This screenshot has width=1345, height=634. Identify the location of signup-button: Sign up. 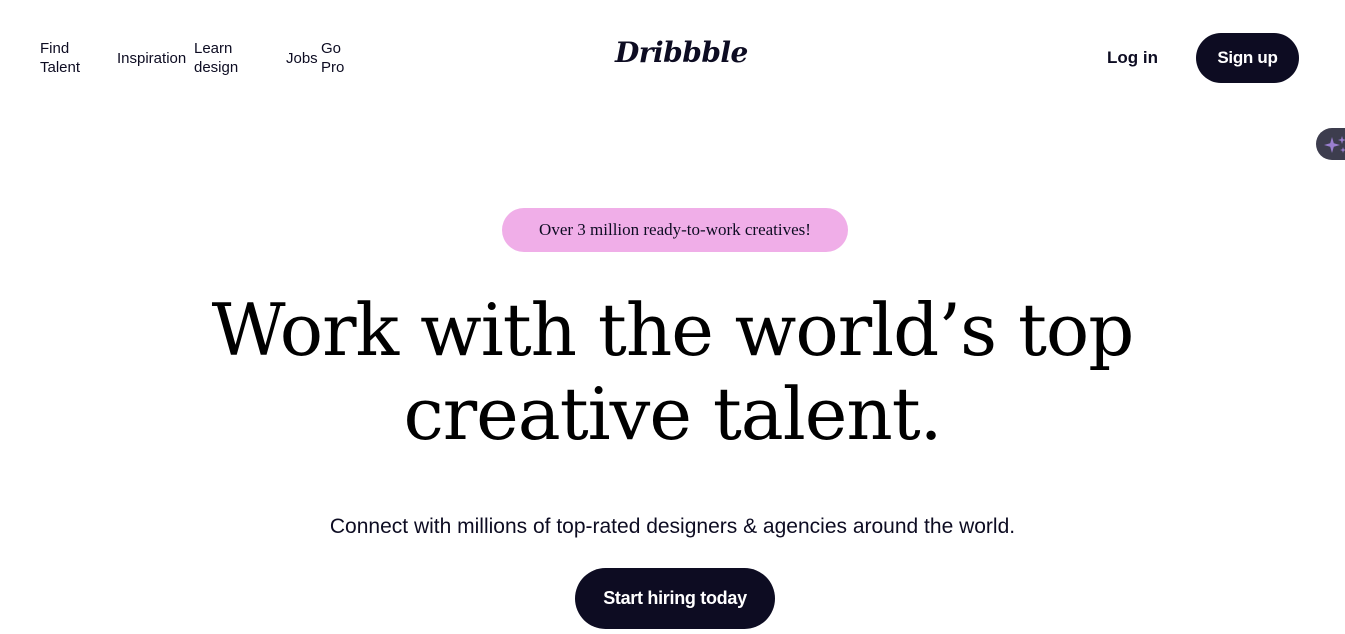
(1247, 58).